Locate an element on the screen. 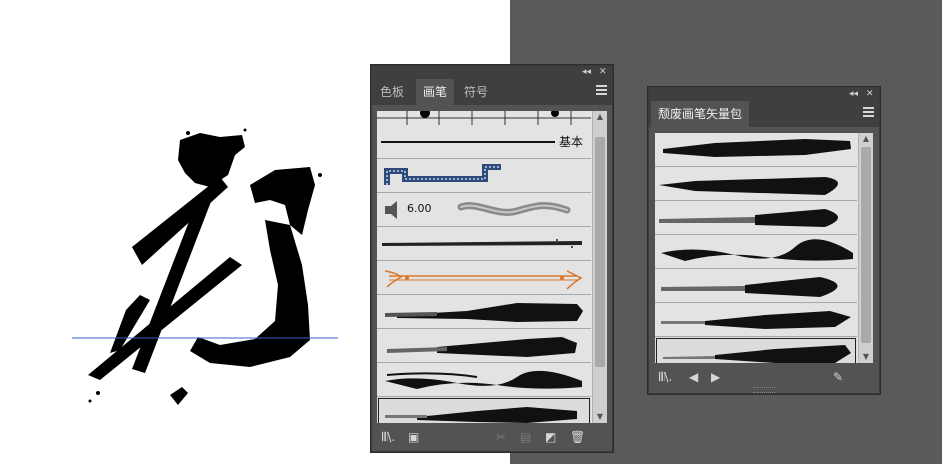  brush-row-rough-line is located at coordinates (484, 244).